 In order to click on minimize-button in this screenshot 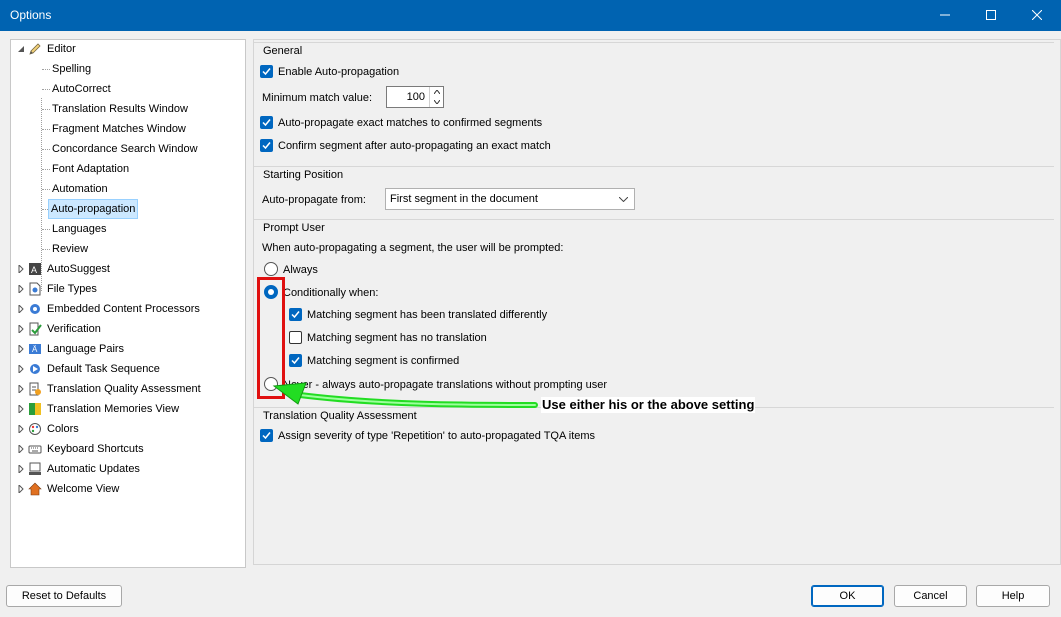, I will do `click(945, 15)`.